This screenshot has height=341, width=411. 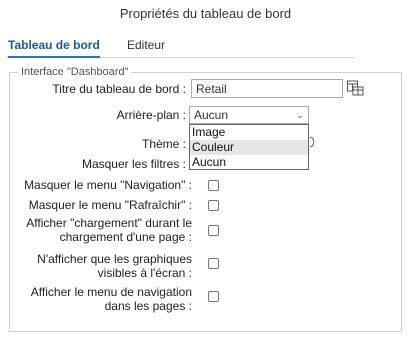 What do you see at coordinates (163, 144) in the screenshot?
I see `theme-label: Thème :` at bounding box center [163, 144].